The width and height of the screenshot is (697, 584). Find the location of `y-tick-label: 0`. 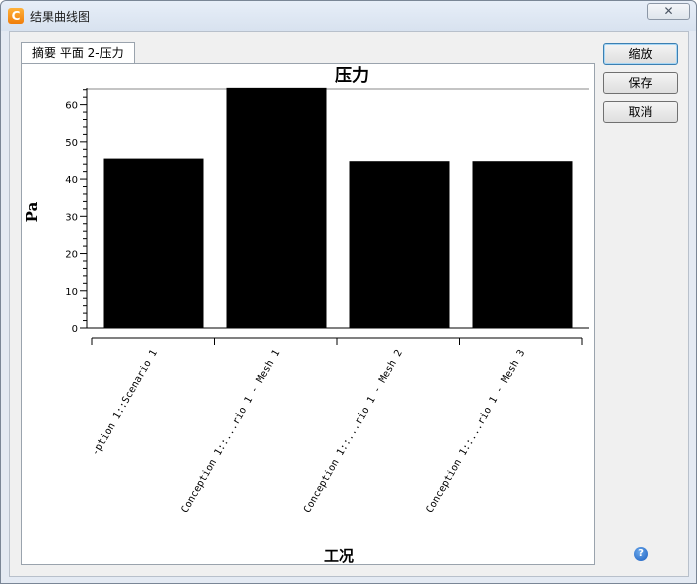

y-tick-label: 0 is located at coordinates (75, 329).